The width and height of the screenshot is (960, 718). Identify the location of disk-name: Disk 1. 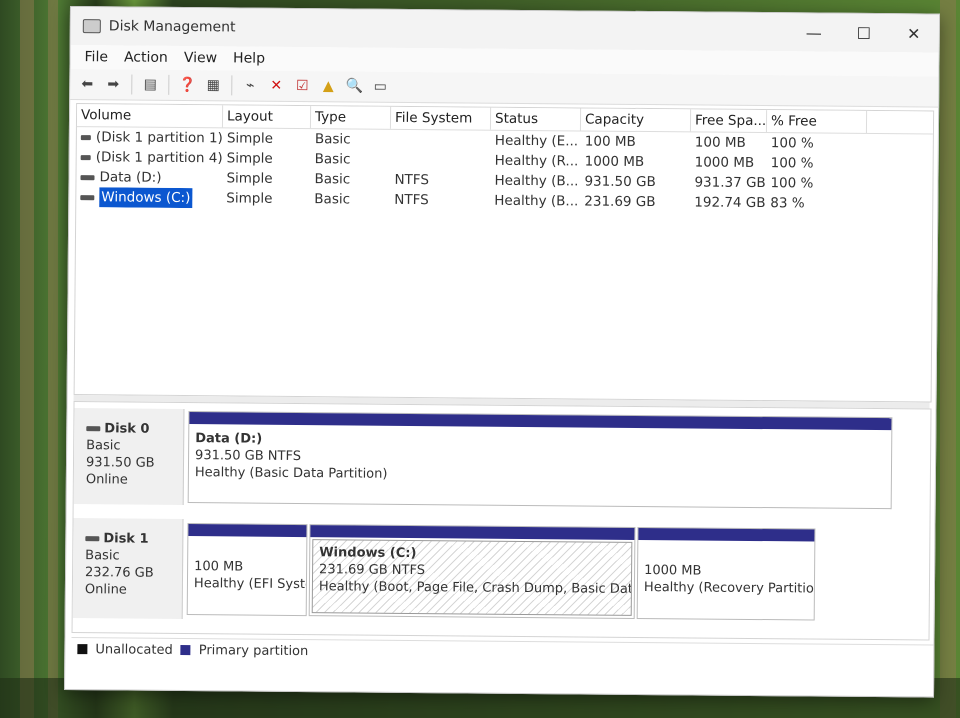
(126, 539).